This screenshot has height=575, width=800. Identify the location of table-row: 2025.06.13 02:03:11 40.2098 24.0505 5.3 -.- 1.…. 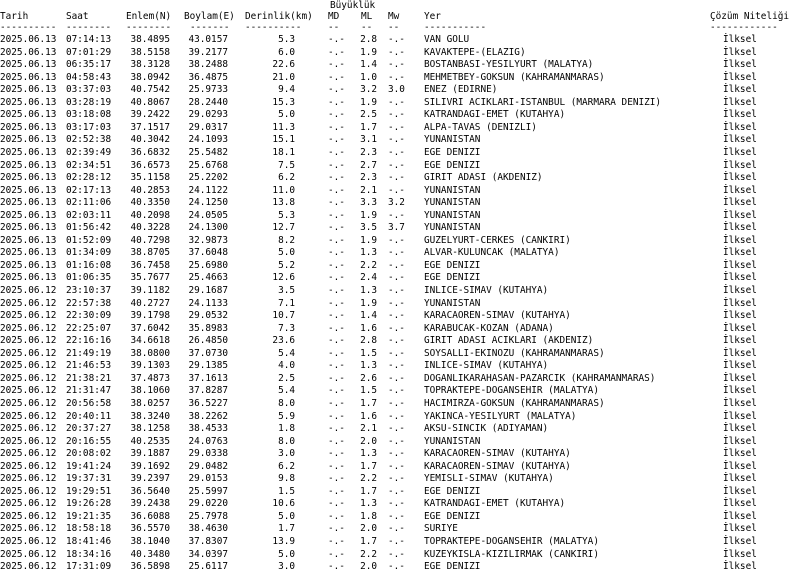
(400, 216).